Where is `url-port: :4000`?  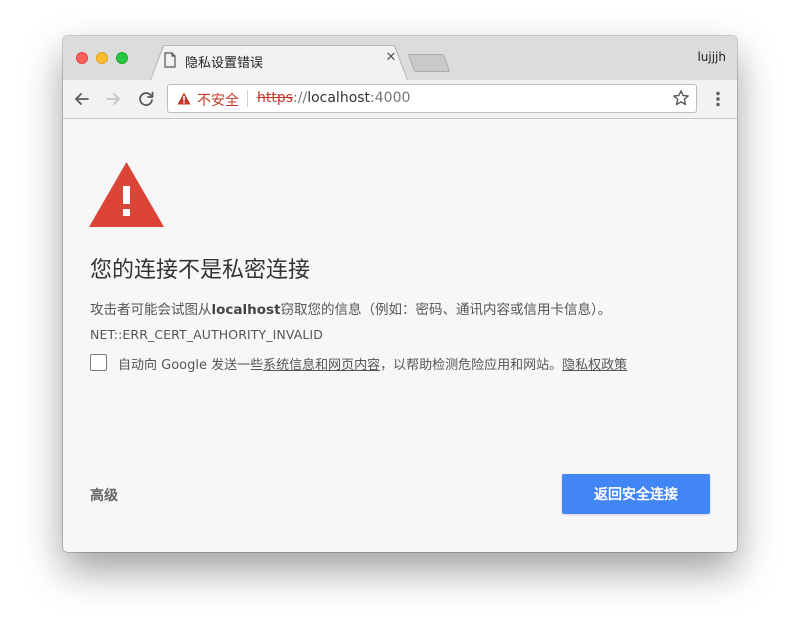
url-port: :4000 is located at coordinates (390, 98).